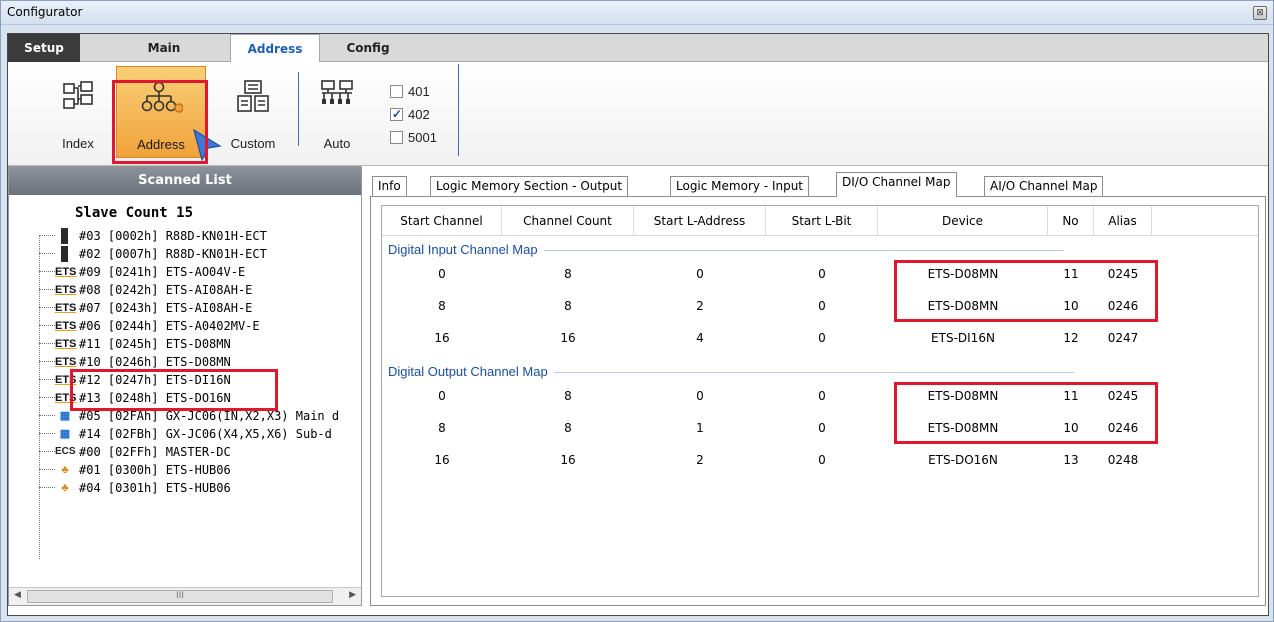  I want to click on tab-address: Address, so click(275, 48).